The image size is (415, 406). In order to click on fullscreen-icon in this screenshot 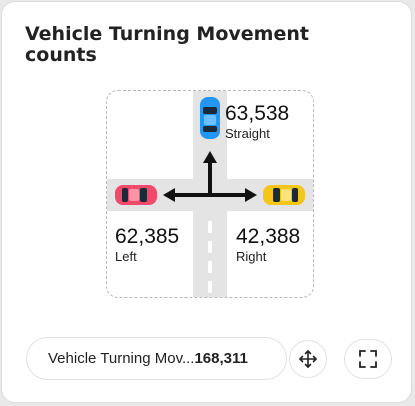, I will do `click(368, 359)`.